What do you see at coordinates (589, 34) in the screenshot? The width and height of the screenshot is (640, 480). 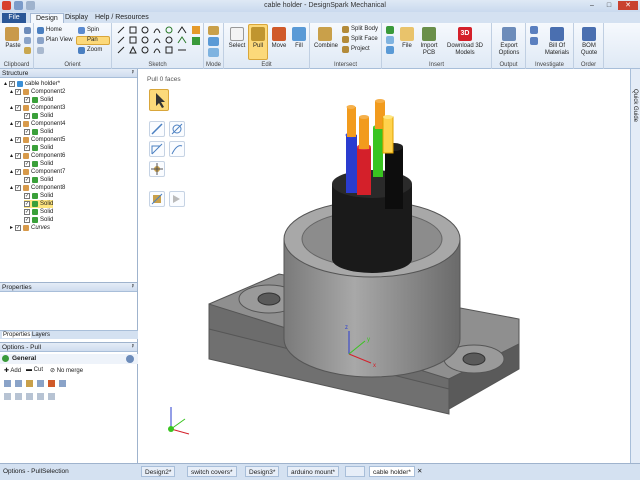 I see `bom-quote-icon` at bounding box center [589, 34].